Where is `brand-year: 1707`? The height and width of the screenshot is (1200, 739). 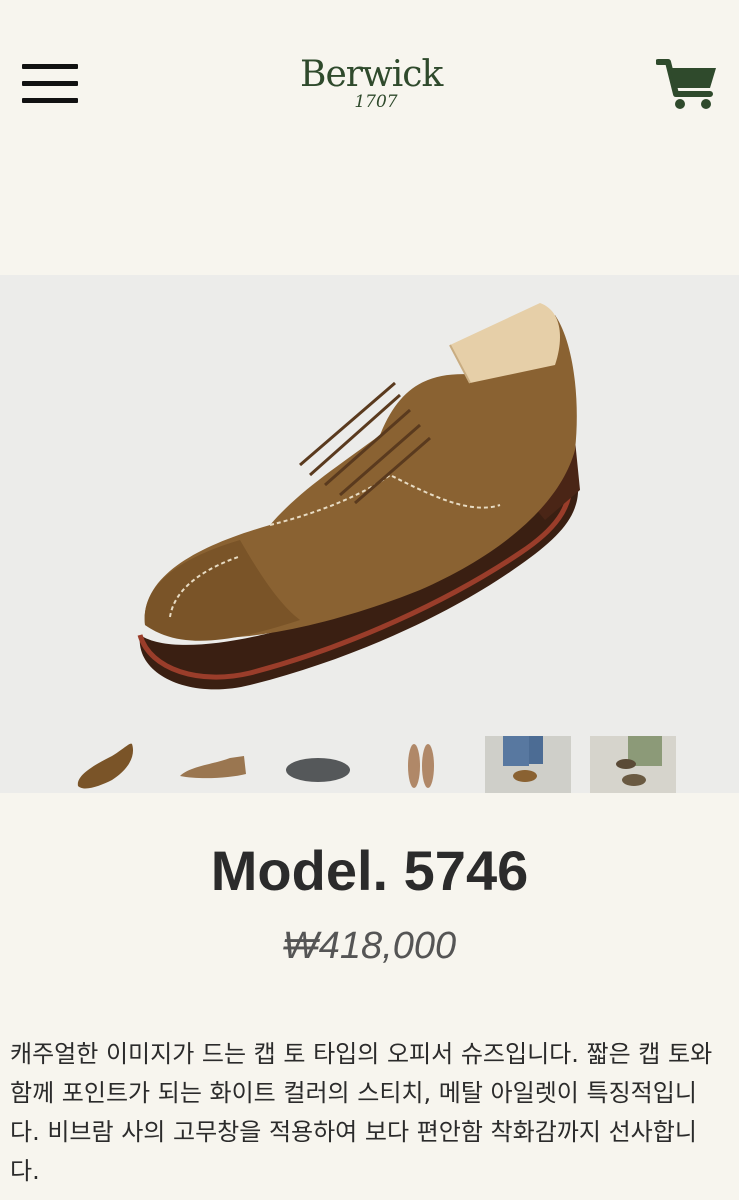 brand-year: 1707 is located at coordinates (376, 102).